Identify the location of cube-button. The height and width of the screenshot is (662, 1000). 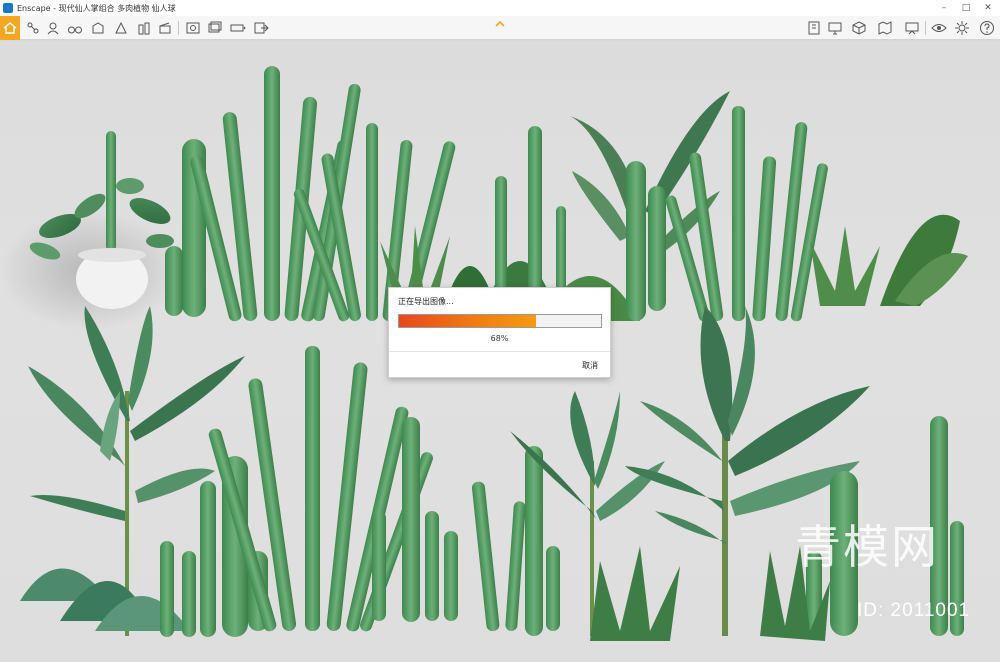
(859, 28).